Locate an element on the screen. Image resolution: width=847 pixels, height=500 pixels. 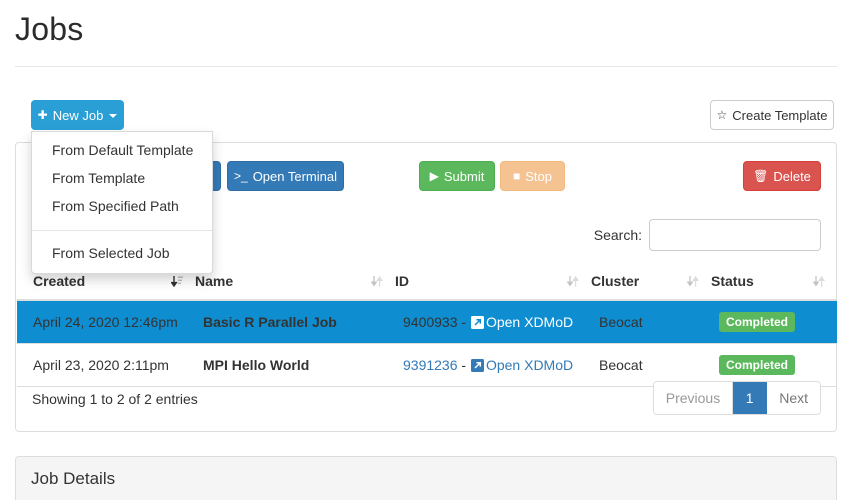
play-icon: ▶ is located at coordinates (434, 176).